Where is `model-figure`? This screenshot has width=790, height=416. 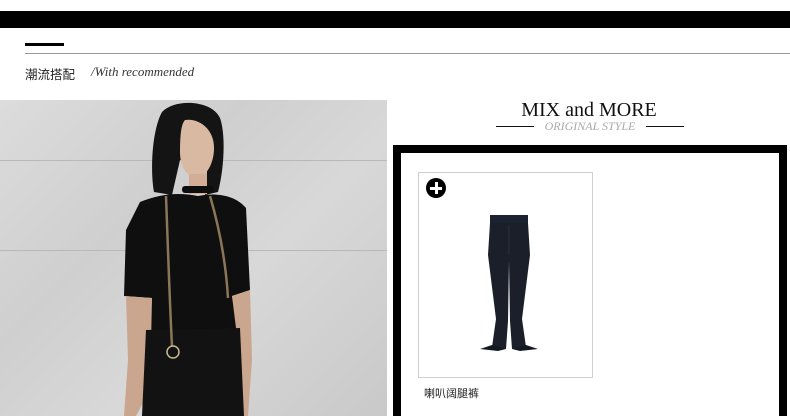 model-figure is located at coordinates (188, 259).